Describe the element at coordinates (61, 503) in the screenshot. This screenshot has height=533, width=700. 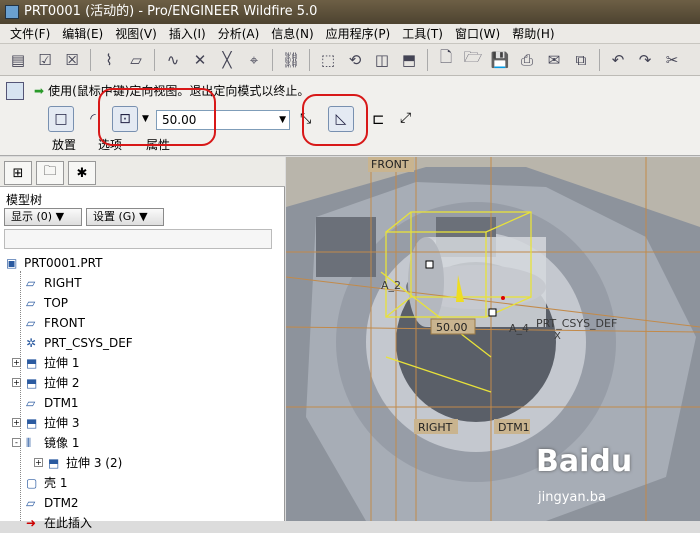
I see `tree-node-label: DTM2` at that location.